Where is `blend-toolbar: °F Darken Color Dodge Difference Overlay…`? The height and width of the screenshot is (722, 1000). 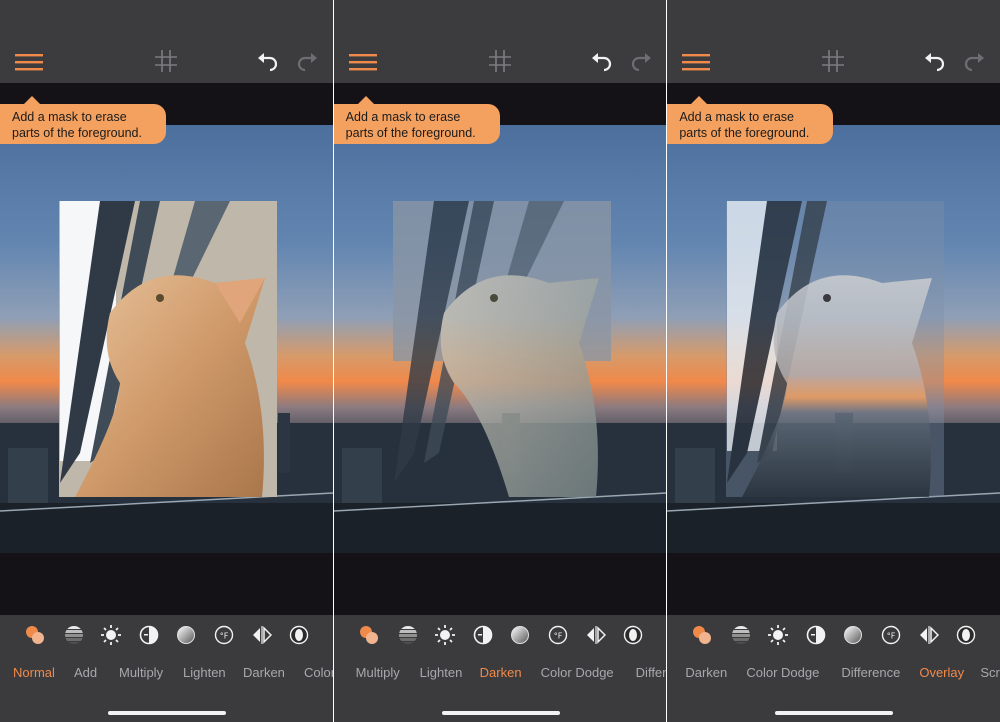 blend-toolbar: °F Darken Color Dodge Difference Overlay… is located at coordinates (833, 668).